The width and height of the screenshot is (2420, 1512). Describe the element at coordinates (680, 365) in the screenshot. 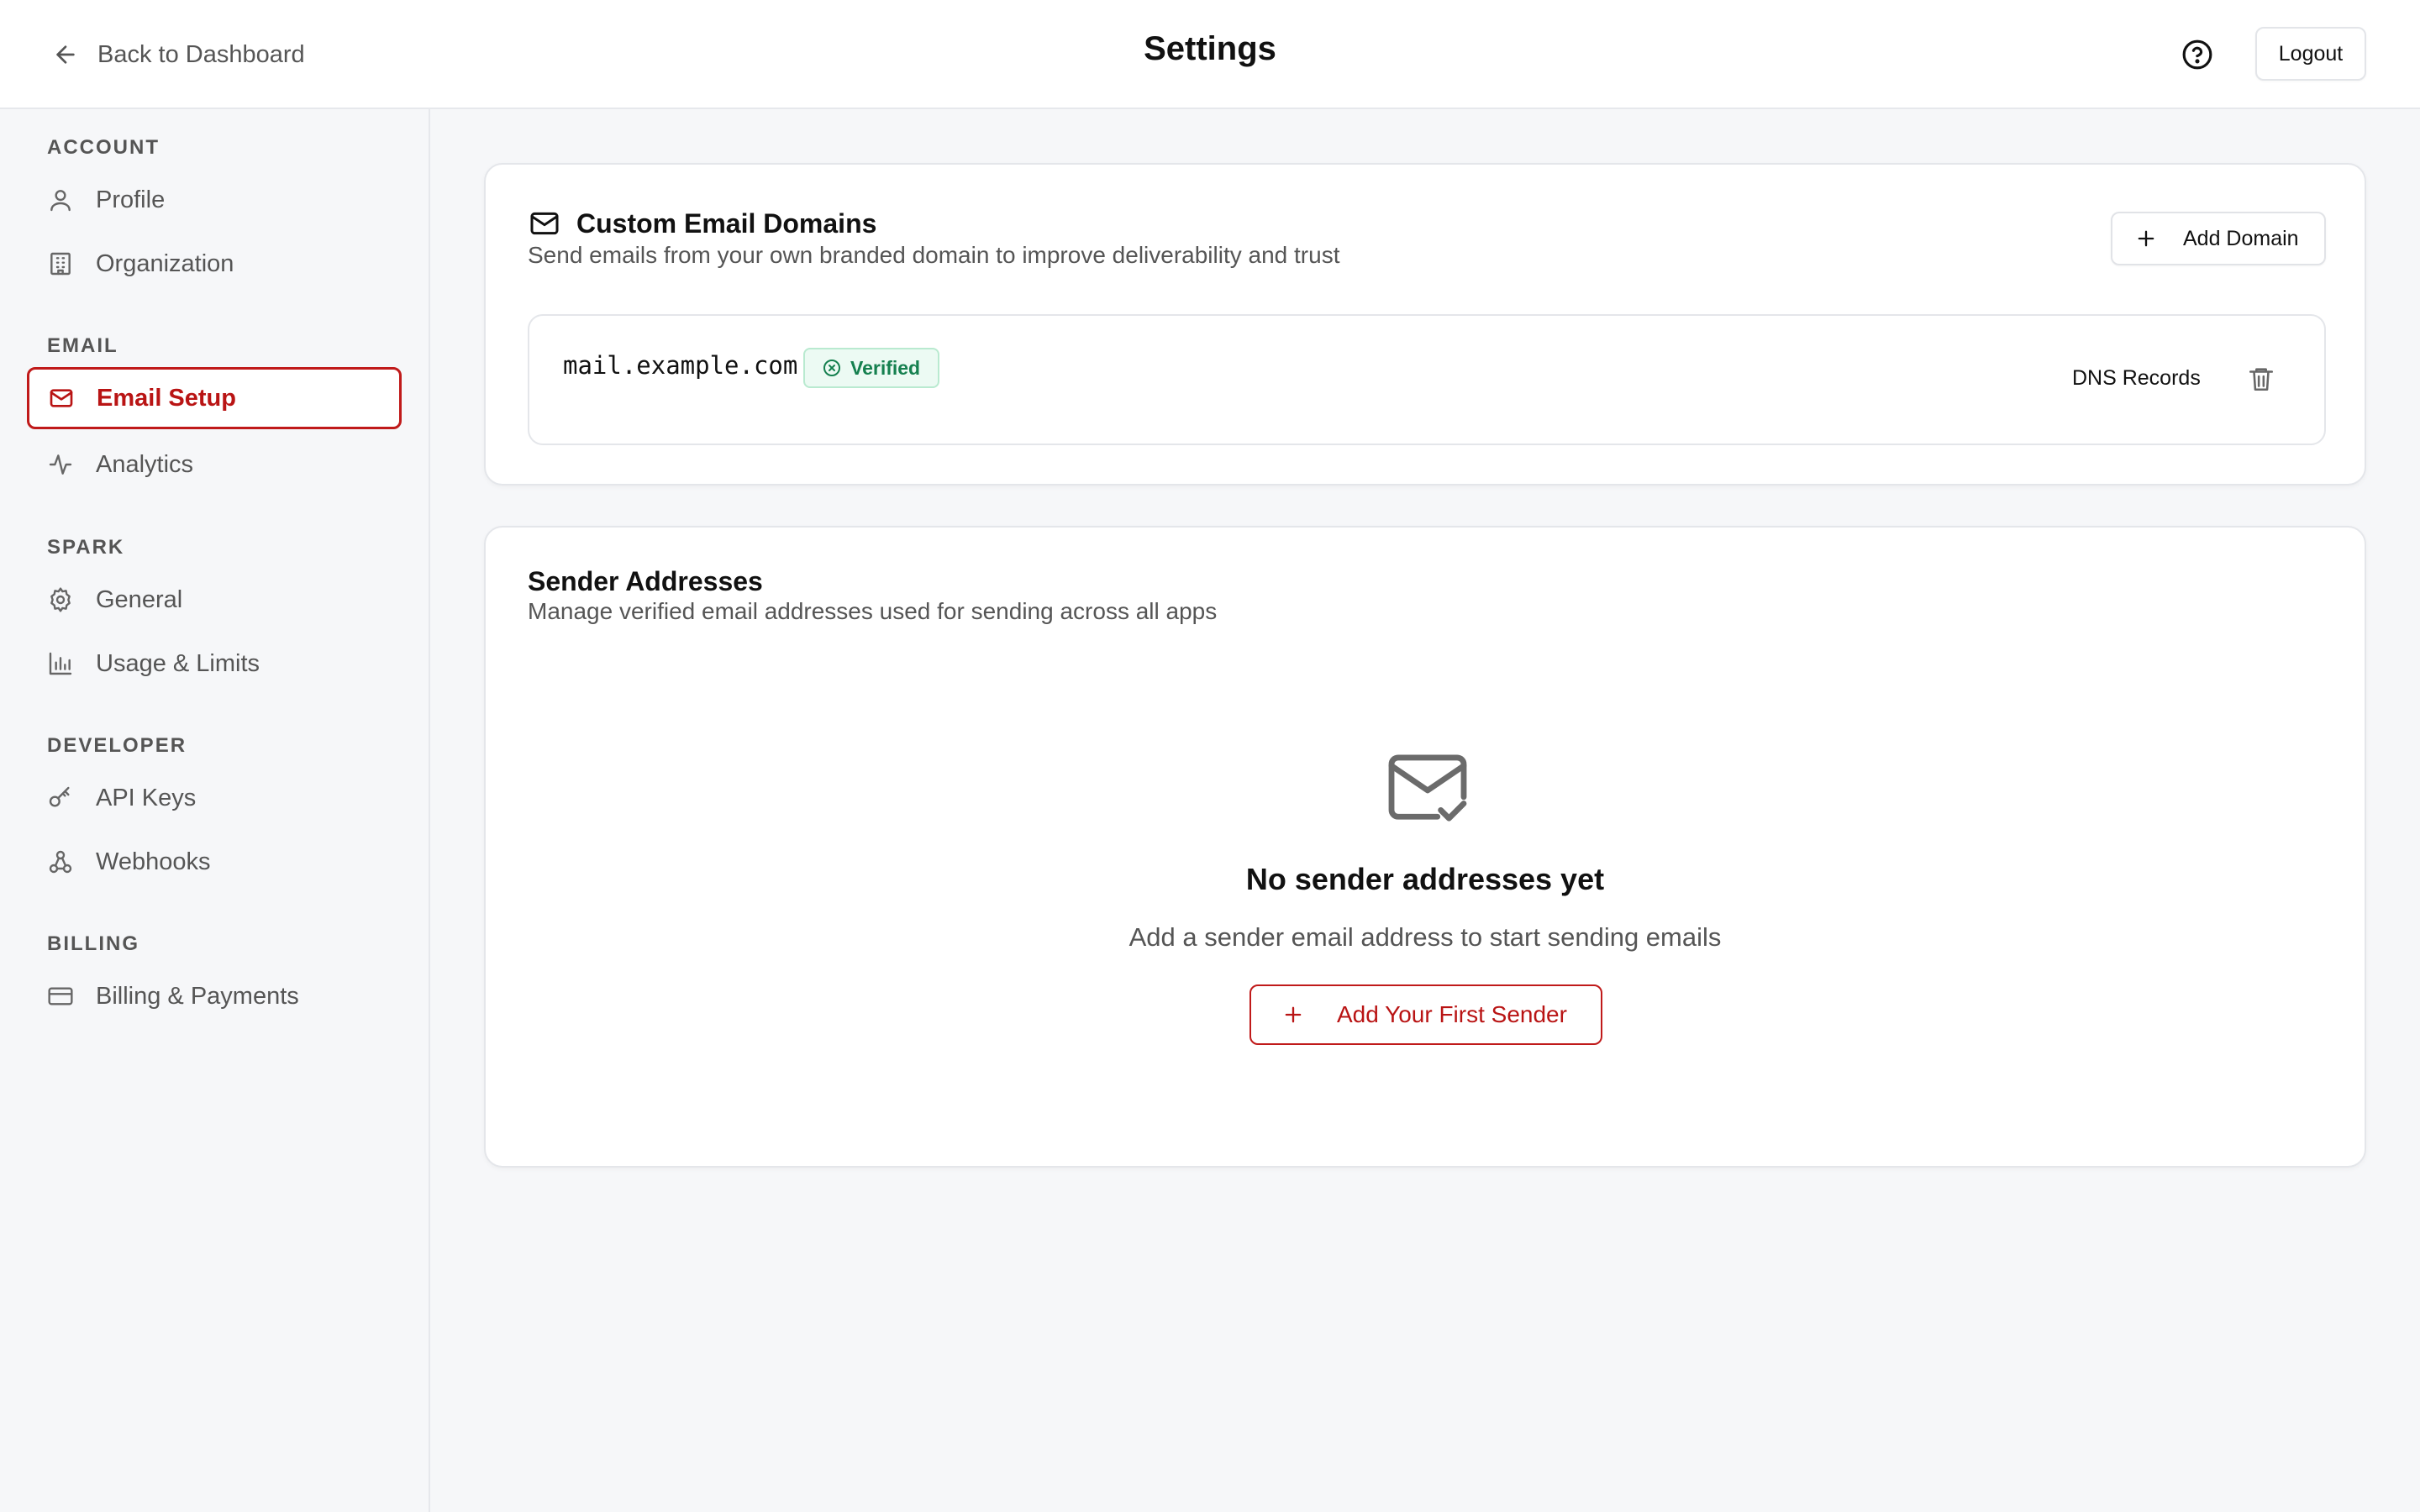

I see `domain-name: mail.example.com` at that location.